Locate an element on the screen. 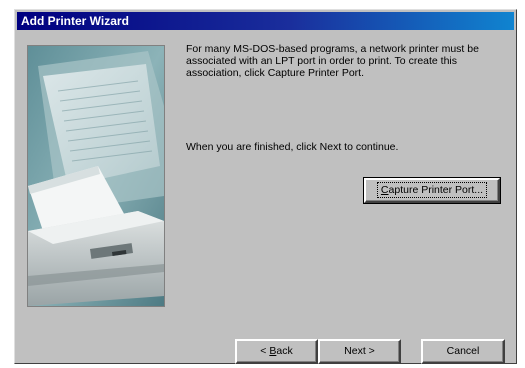  cancel-button: Cancel is located at coordinates (463, 351).